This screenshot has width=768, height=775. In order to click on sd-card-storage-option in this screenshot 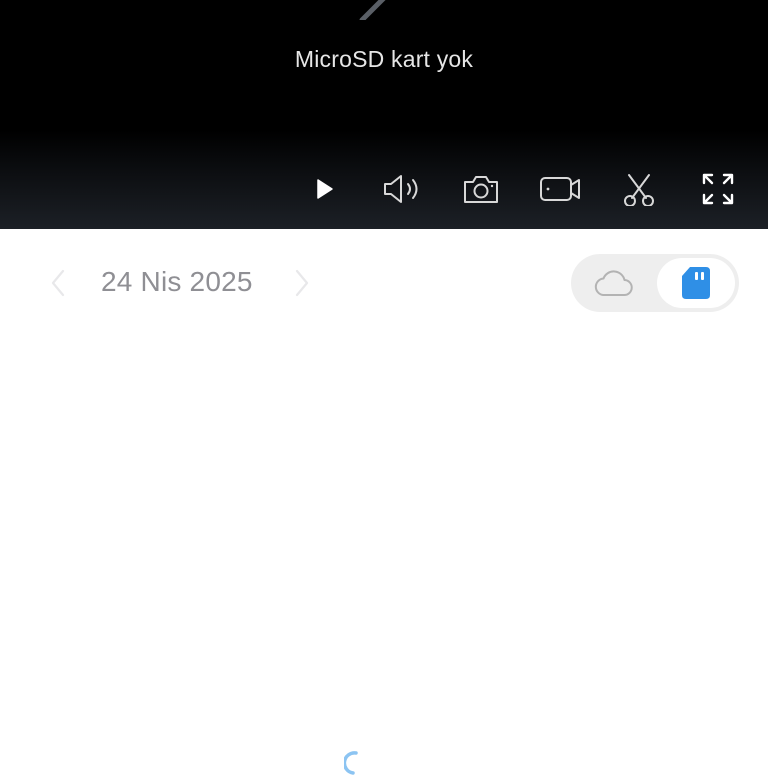, I will do `click(696, 283)`.